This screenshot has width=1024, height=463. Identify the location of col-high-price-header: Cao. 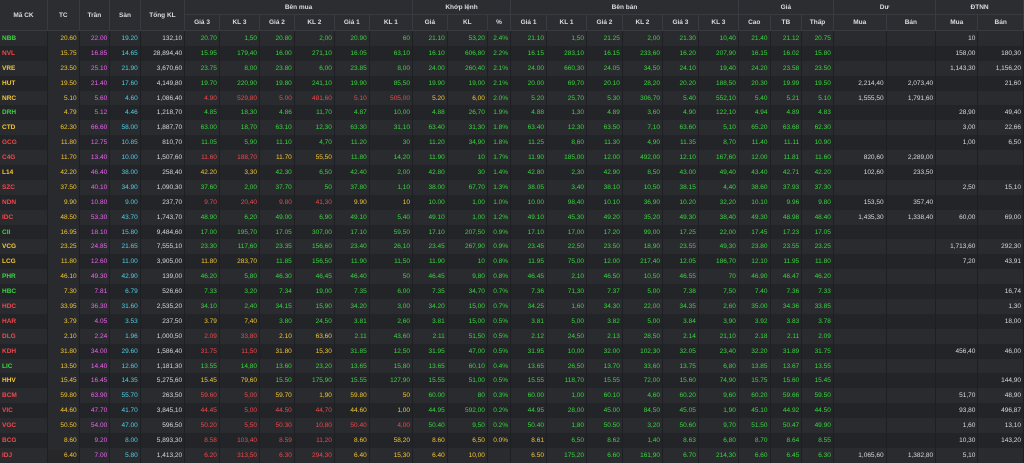
(754, 22).